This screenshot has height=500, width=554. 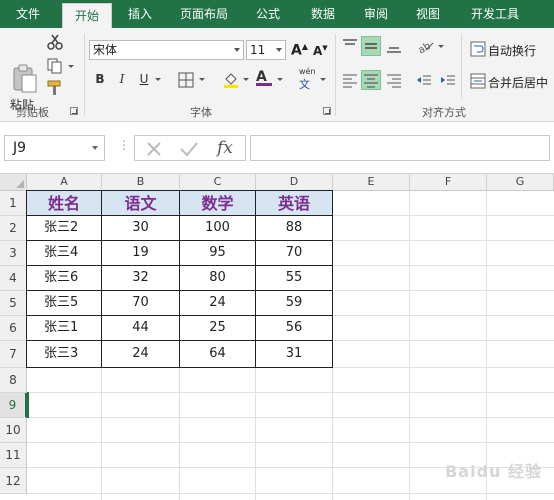 I want to click on table-cell: 56, so click(x=294, y=328).